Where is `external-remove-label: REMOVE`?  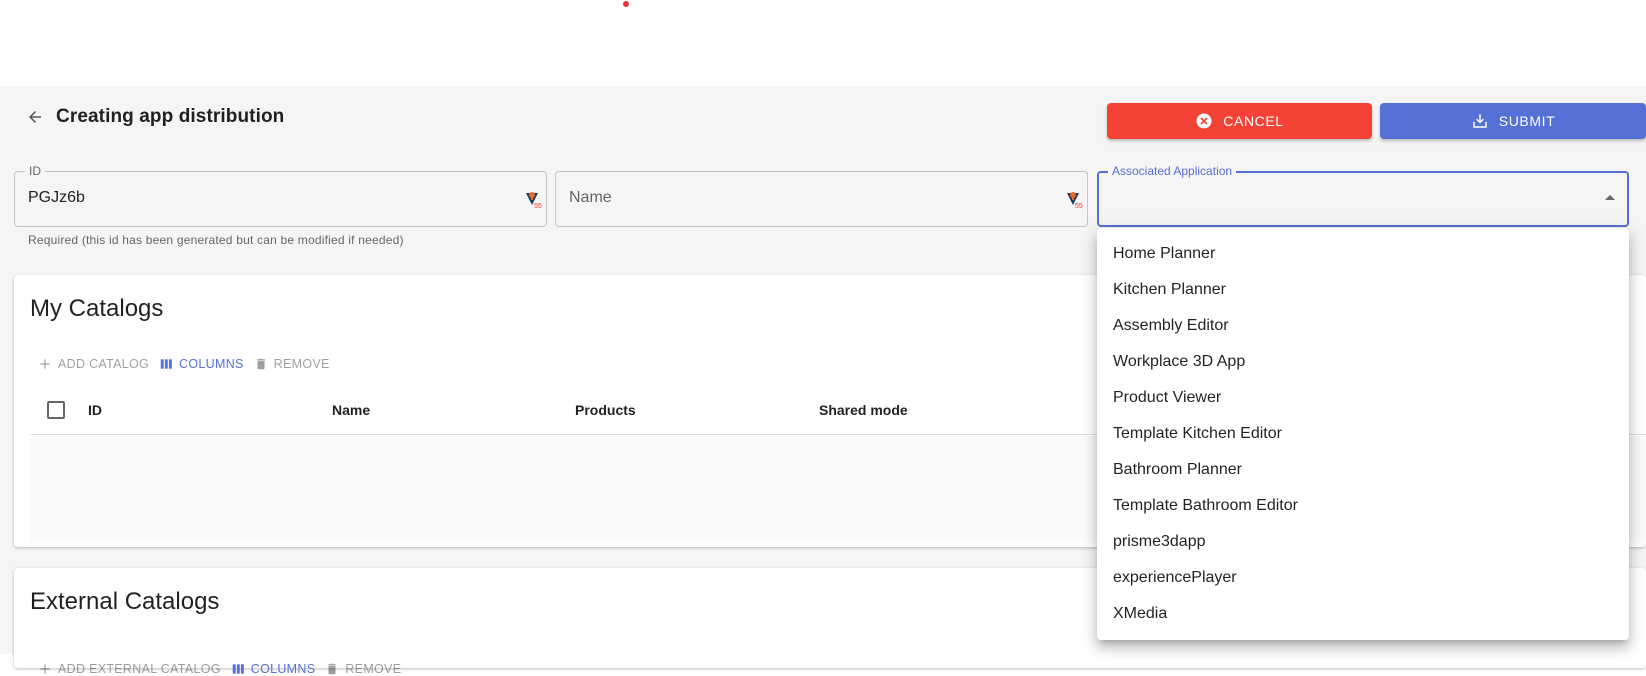
external-remove-label: REMOVE is located at coordinates (373, 669).